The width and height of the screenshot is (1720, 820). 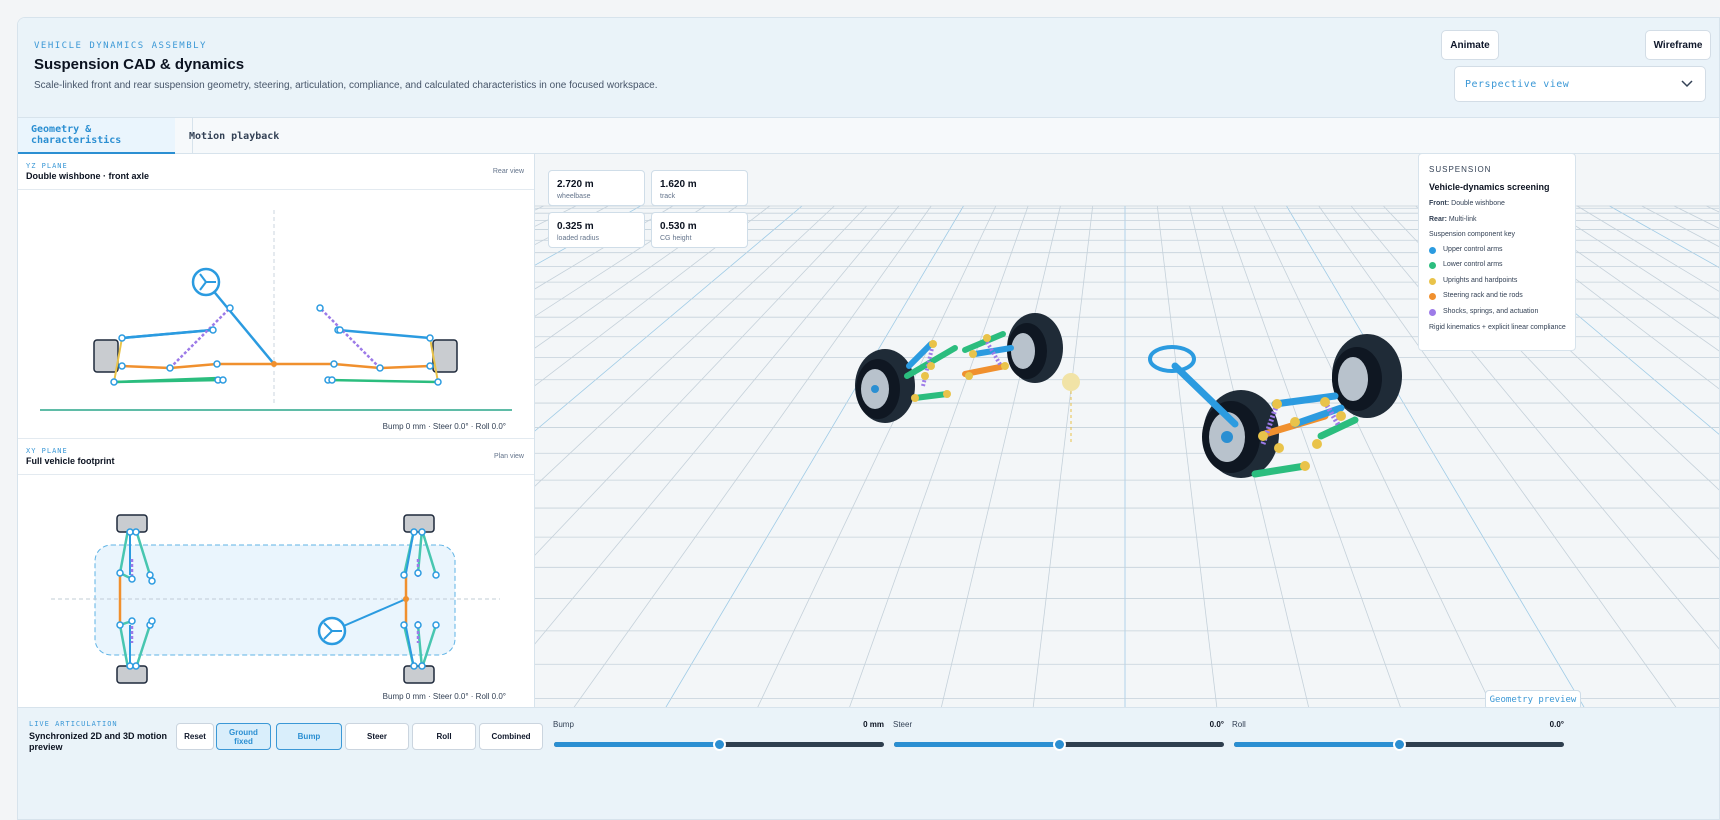 I want to click on bump-slider, so click(x=719, y=744).